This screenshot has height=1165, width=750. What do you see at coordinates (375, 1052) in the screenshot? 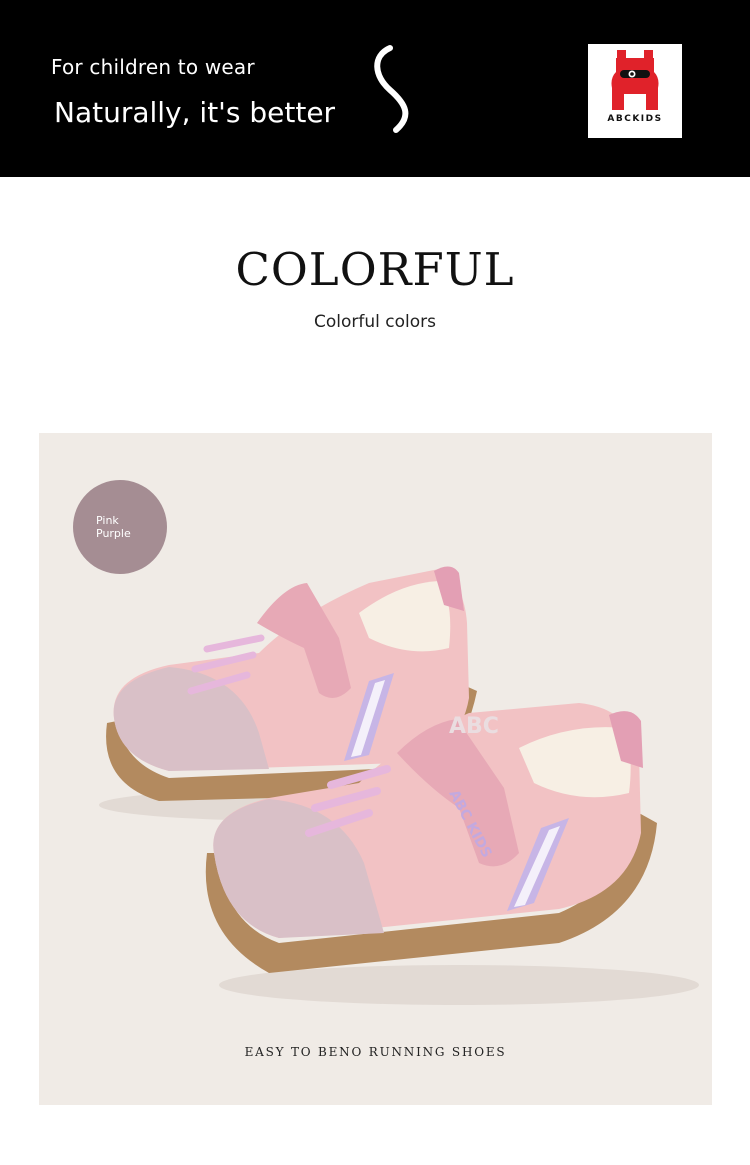
I see `product-caption: EASY TO BENO RUNNING SHOES` at bounding box center [375, 1052].